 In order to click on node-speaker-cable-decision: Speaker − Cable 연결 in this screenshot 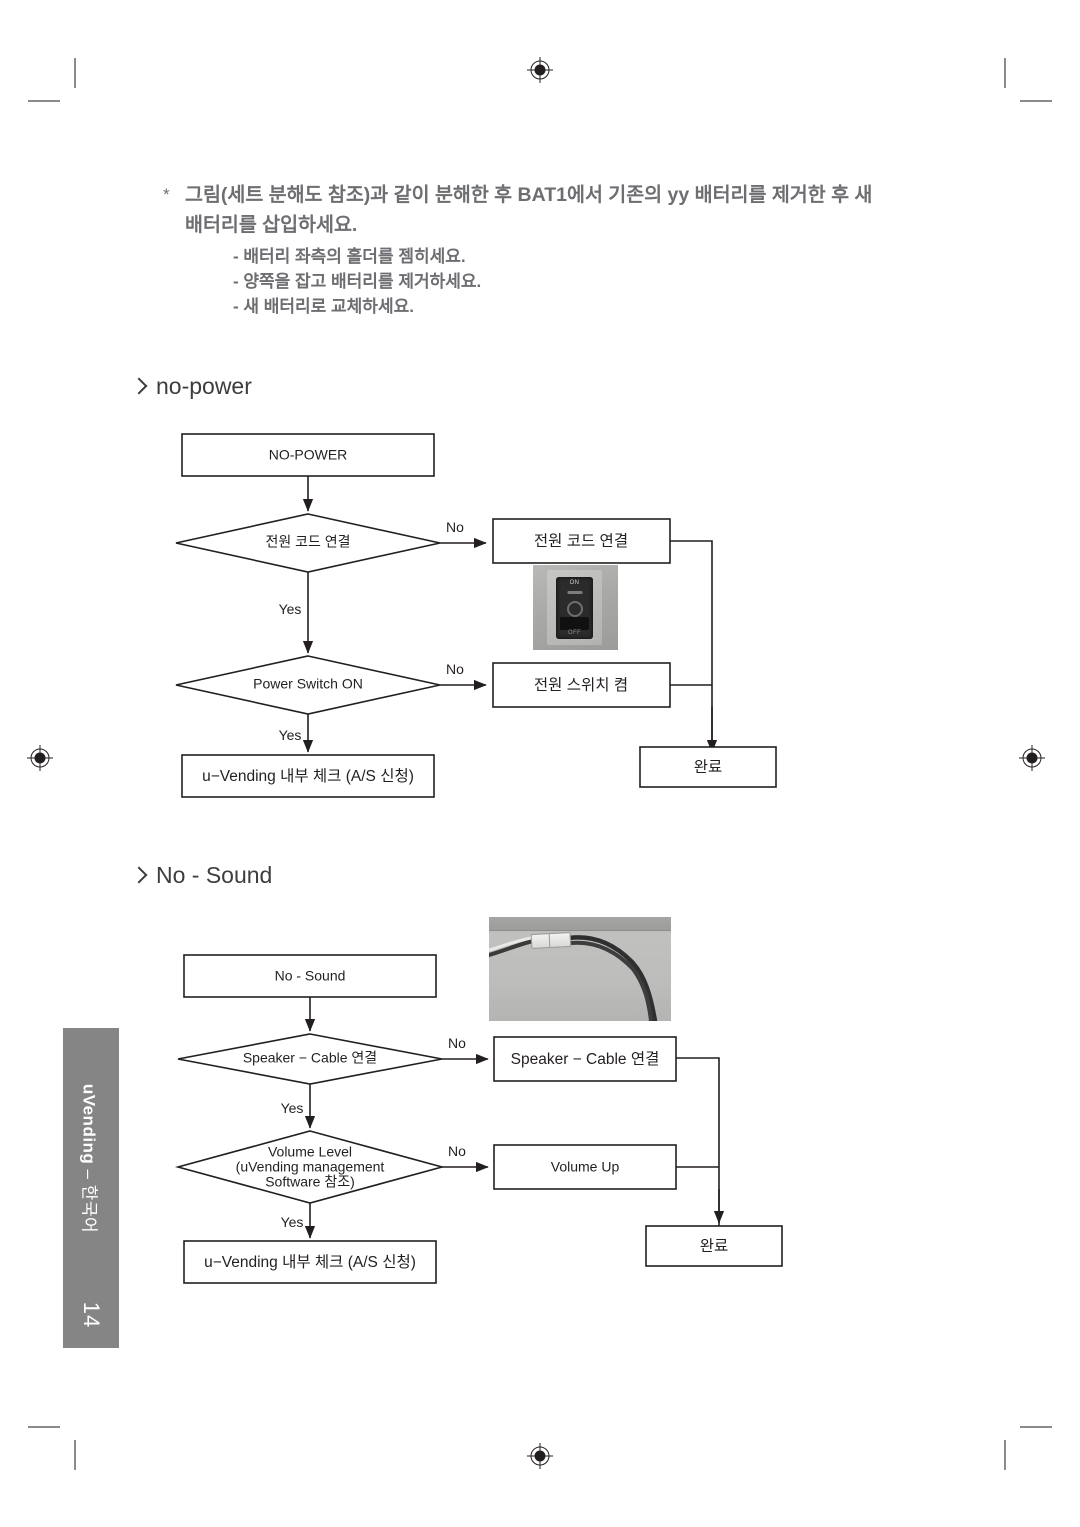, I will do `click(310, 1059)`.